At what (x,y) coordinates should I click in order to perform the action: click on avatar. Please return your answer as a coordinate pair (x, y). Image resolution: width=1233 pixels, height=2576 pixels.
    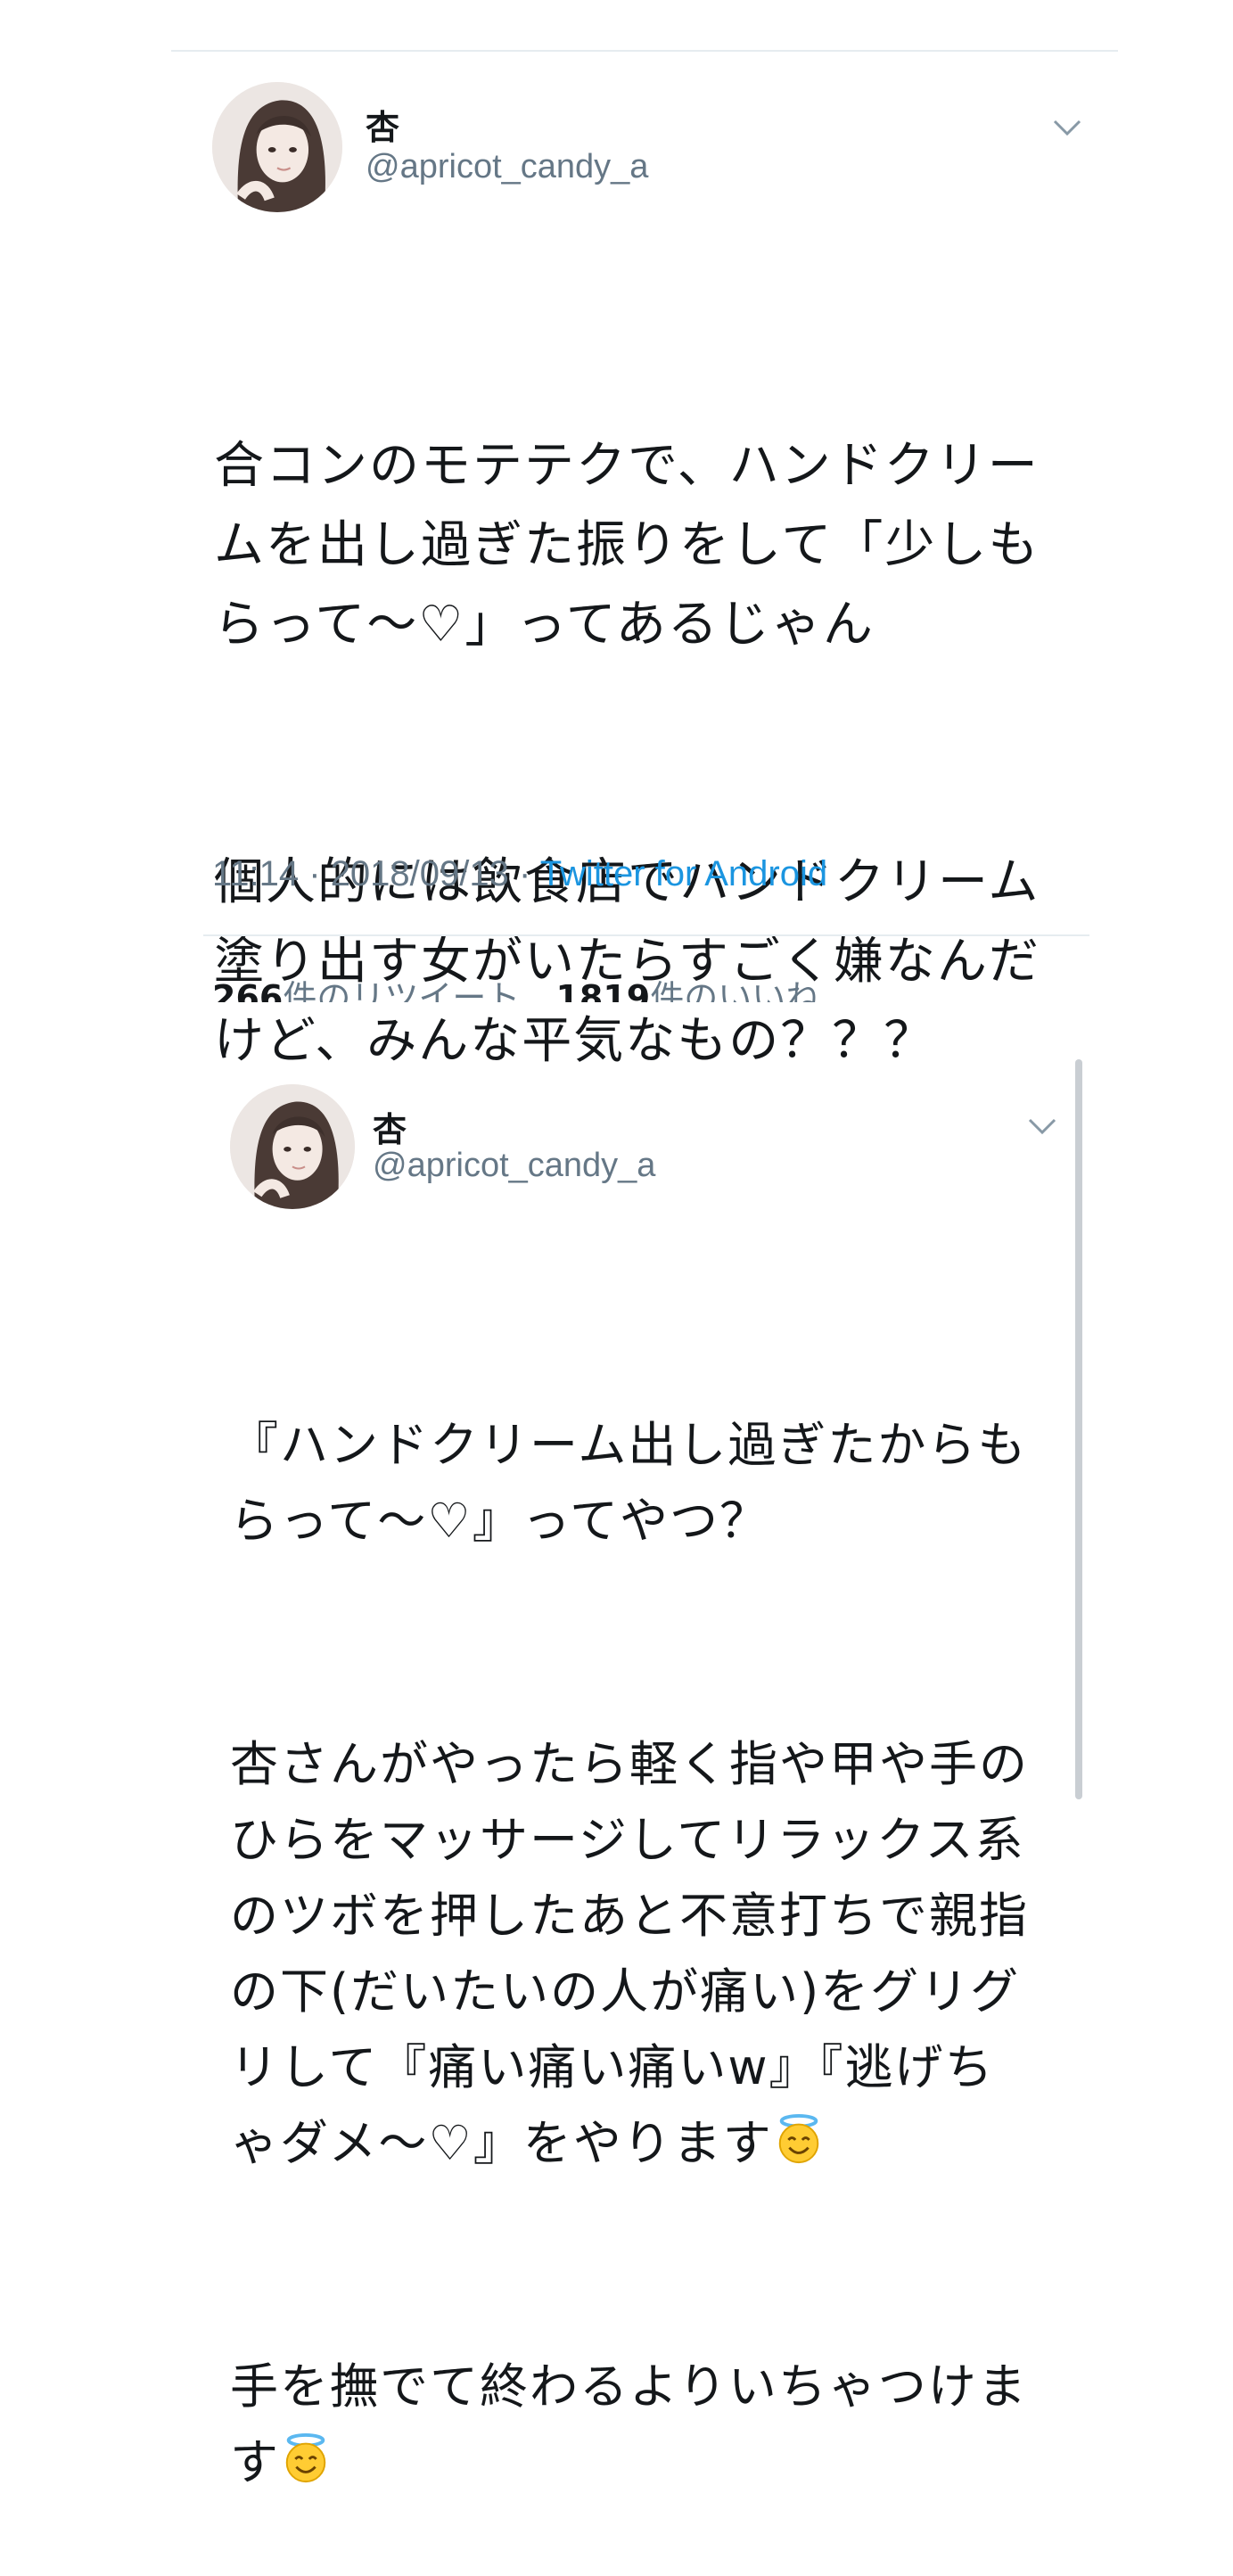
    Looking at the image, I should click on (277, 147).